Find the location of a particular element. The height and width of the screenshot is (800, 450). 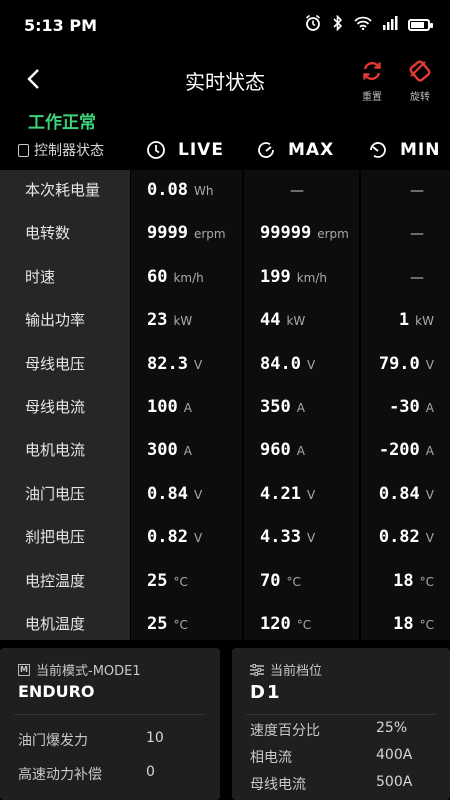

live-cell: 23 kW is located at coordinates (169, 320).